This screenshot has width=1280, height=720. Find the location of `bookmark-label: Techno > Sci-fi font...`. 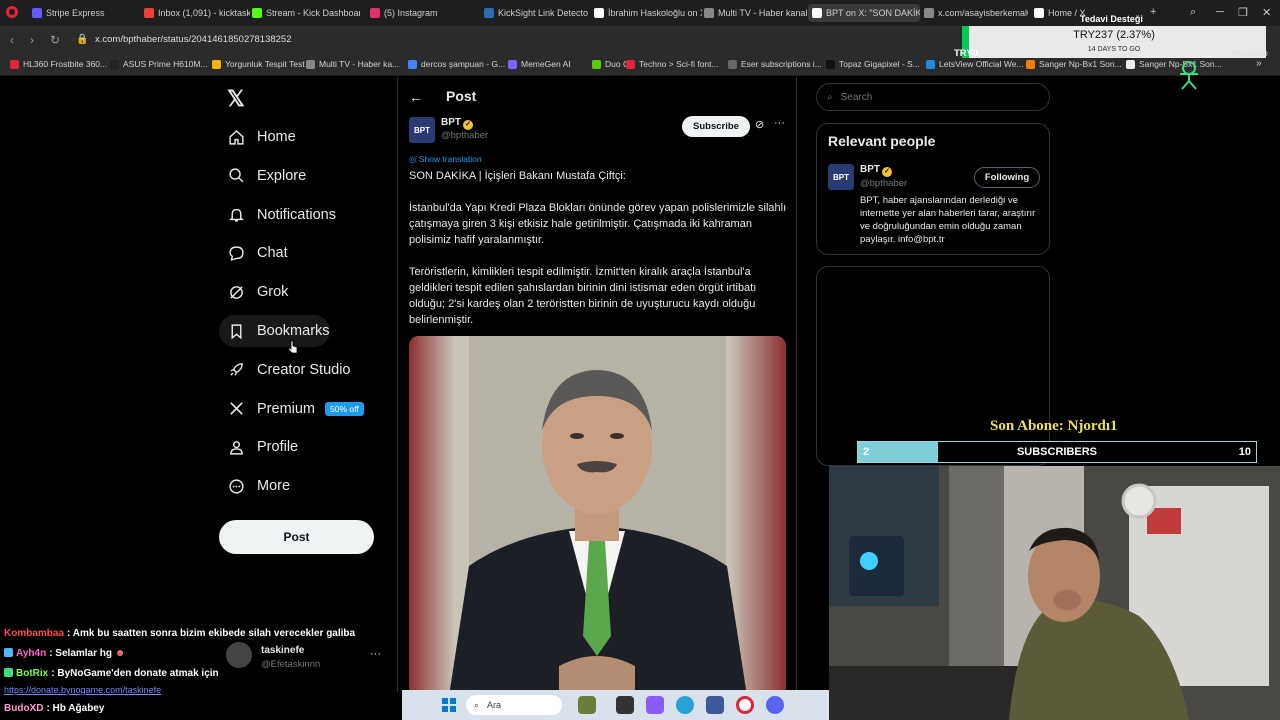

bookmark-label: Techno > Sci-fi font... is located at coordinates (679, 64).